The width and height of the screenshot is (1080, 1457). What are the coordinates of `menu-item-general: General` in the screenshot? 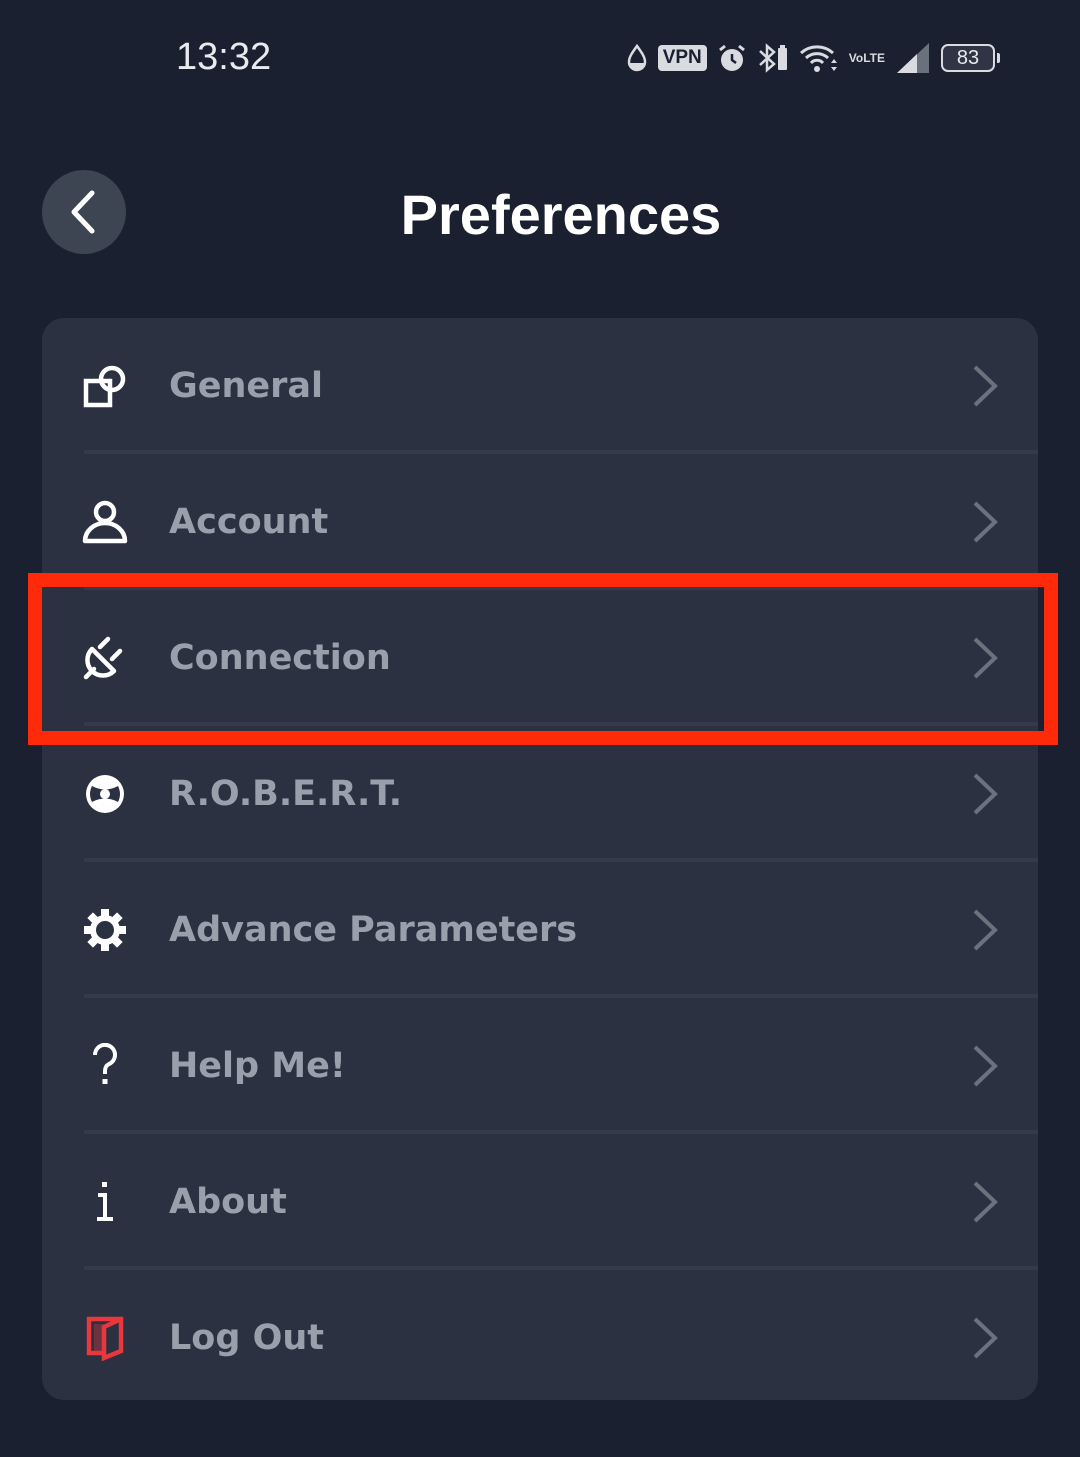 It's located at (540, 386).